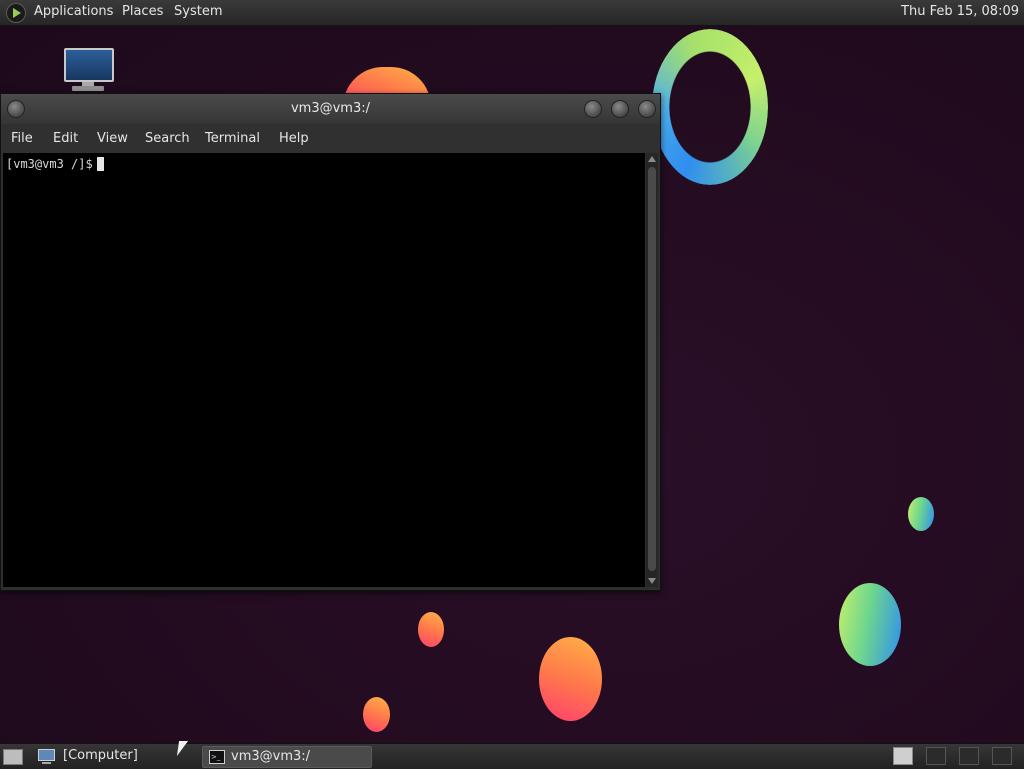 The width and height of the screenshot is (1024, 769). What do you see at coordinates (960, 11) in the screenshot?
I see `clock: Thu Feb 15, 08:09` at bounding box center [960, 11].